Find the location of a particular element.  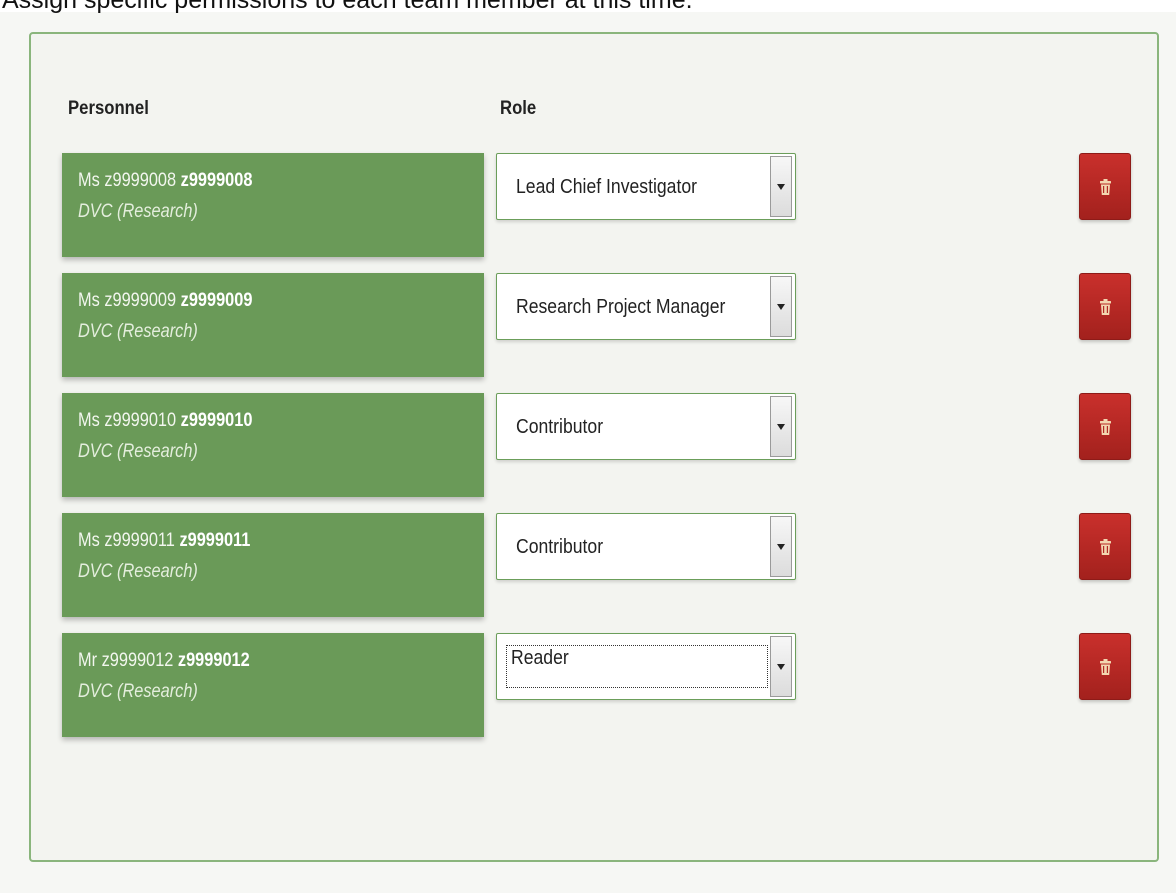

person-fullname: z9999008 is located at coordinates (140, 180).